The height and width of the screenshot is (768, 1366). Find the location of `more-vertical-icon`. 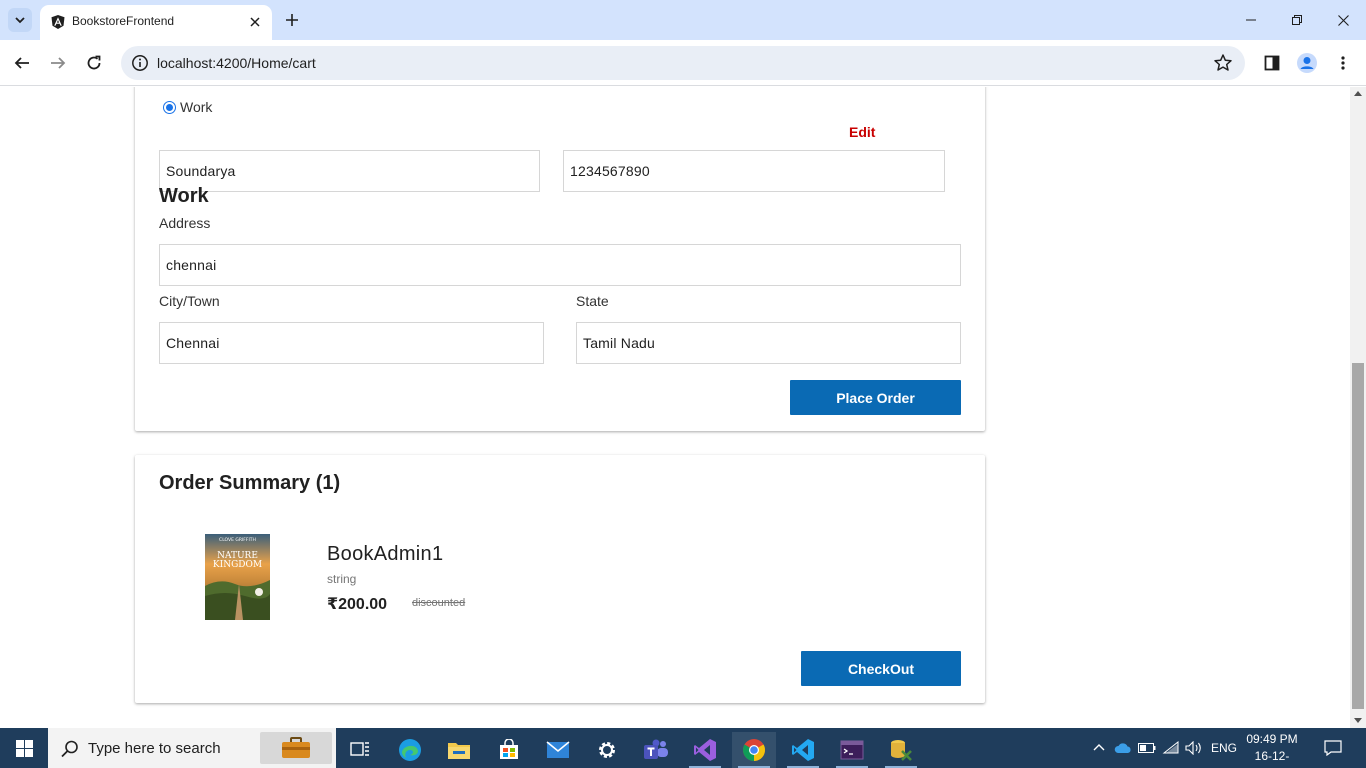

more-vertical-icon is located at coordinates (1343, 63).